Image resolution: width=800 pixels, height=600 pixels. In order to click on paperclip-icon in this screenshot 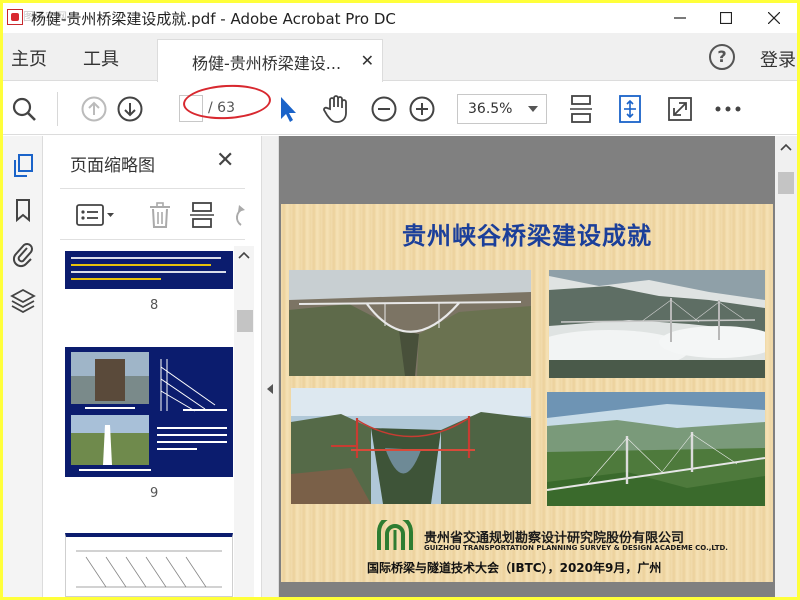, I will do `click(22, 255)`.